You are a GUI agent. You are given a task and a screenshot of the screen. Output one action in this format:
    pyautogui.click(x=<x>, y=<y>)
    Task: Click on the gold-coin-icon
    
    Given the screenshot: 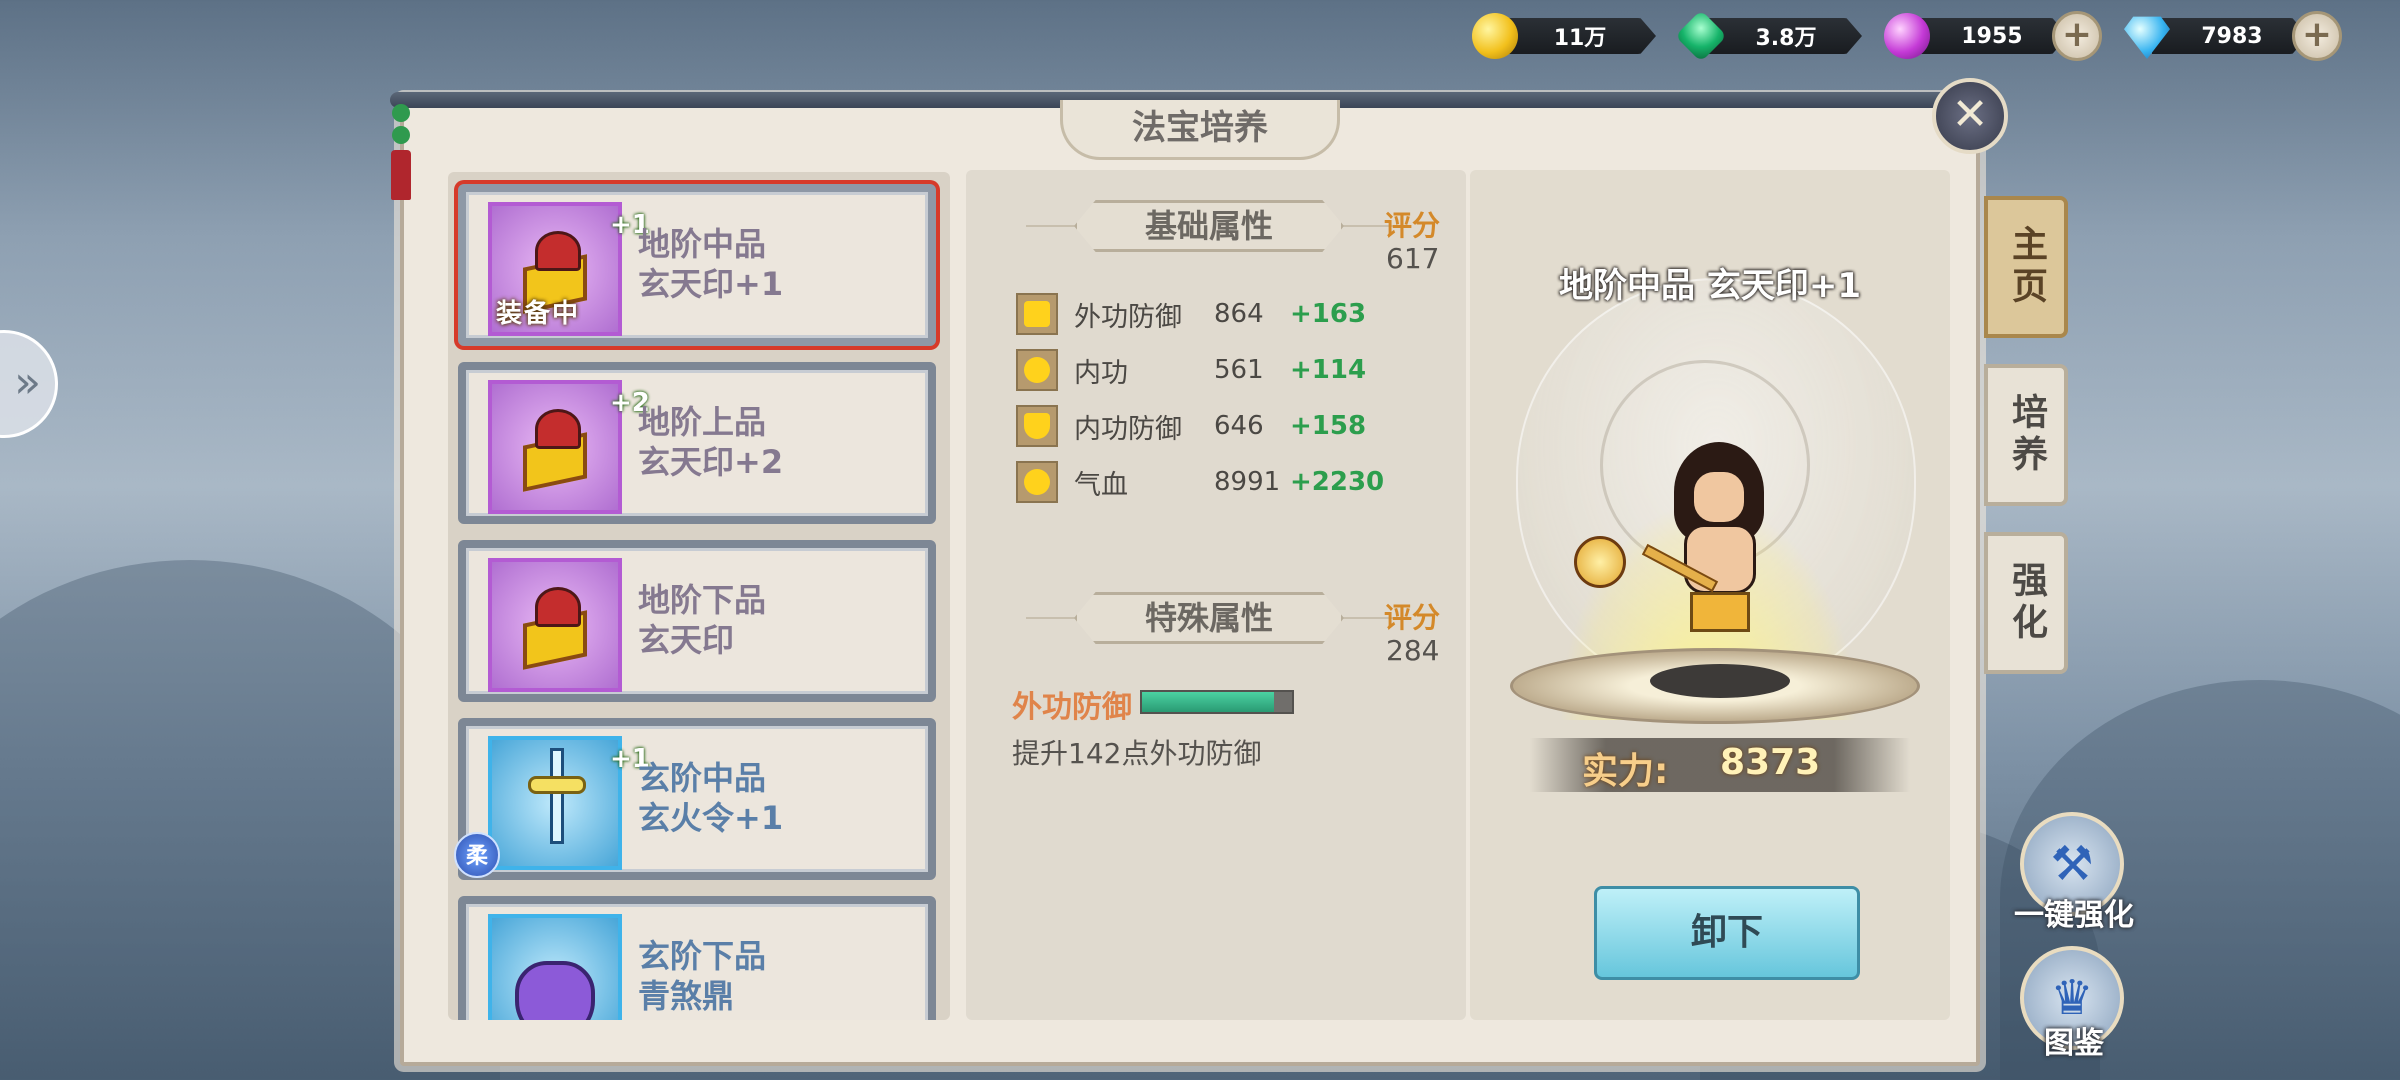 What is the action you would take?
    pyautogui.click(x=1495, y=36)
    